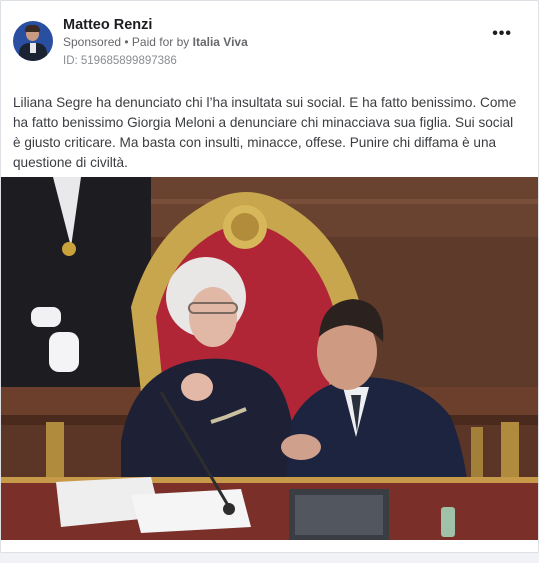 This screenshot has height=563, width=539. What do you see at coordinates (92, 42) in the screenshot?
I see `sponsored-label: Sponsored` at bounding box center [92, 42].